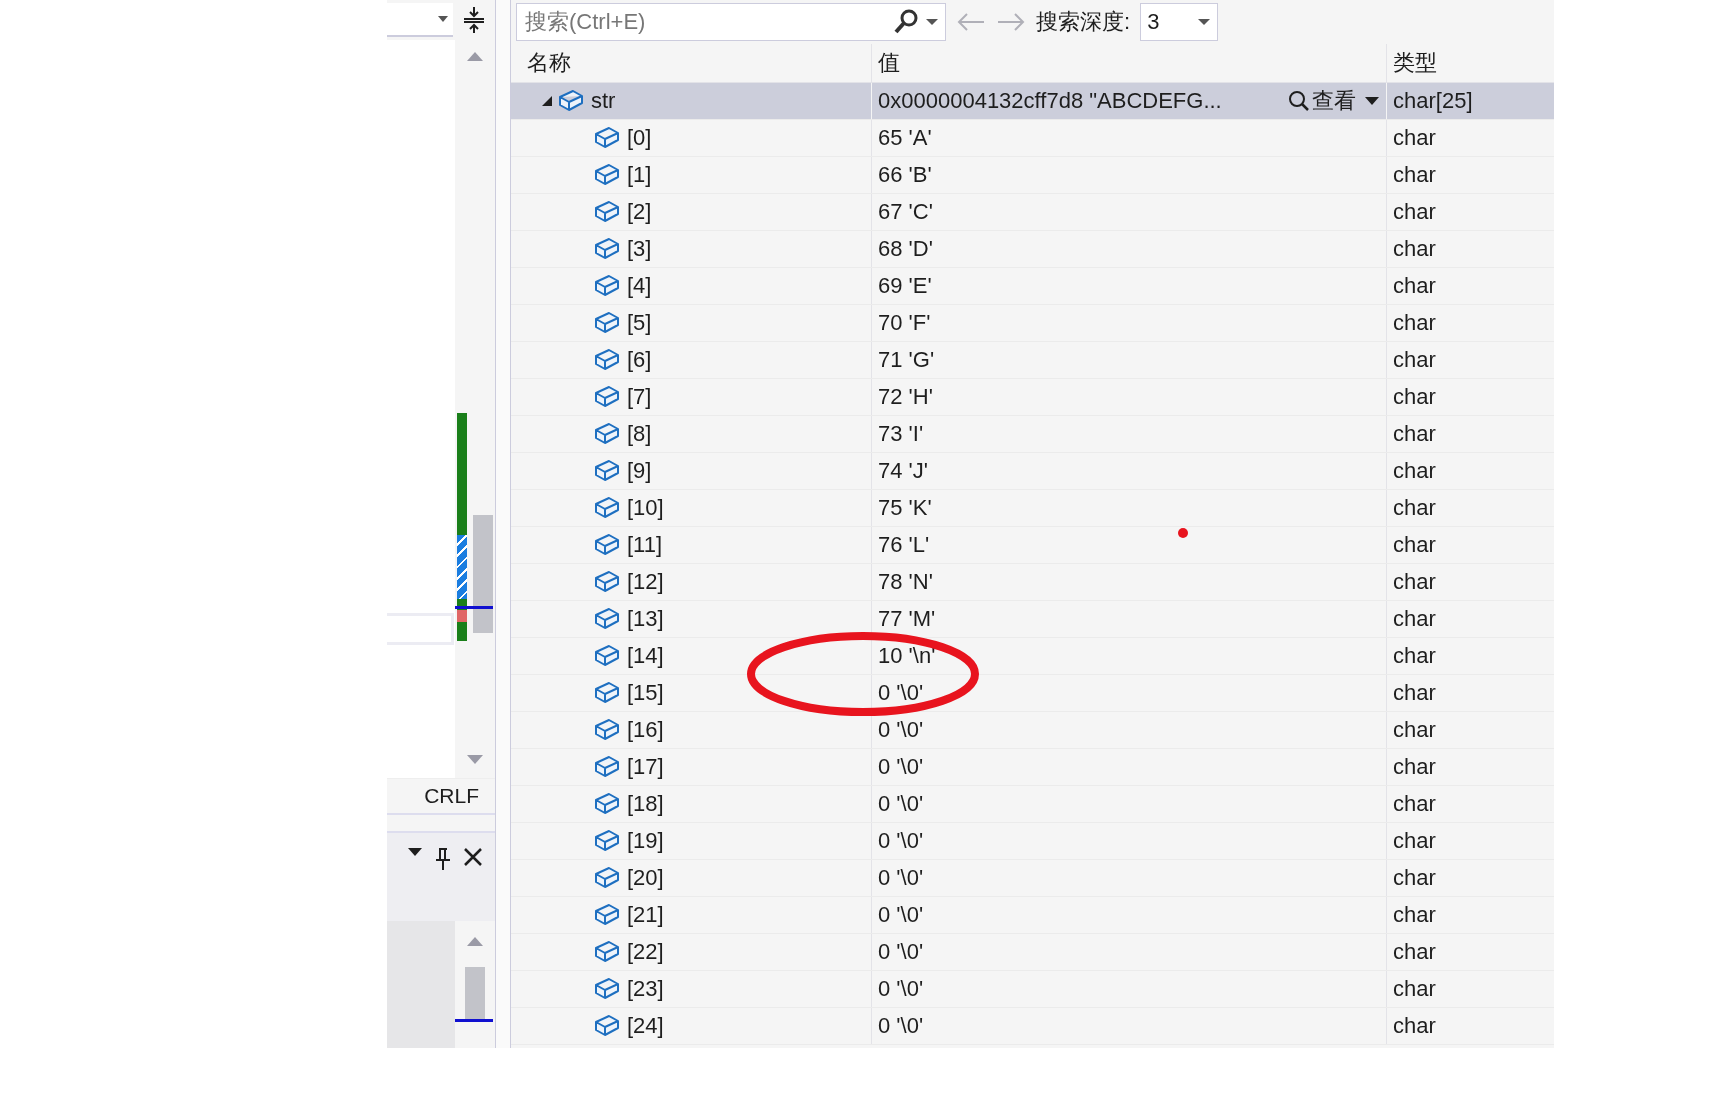 This screenshot has width=1728, height=1106. What do you see at coordinates (639, 397) in the screenshot?
I see `variable-name: [7]` at bounding box center [639, 397].